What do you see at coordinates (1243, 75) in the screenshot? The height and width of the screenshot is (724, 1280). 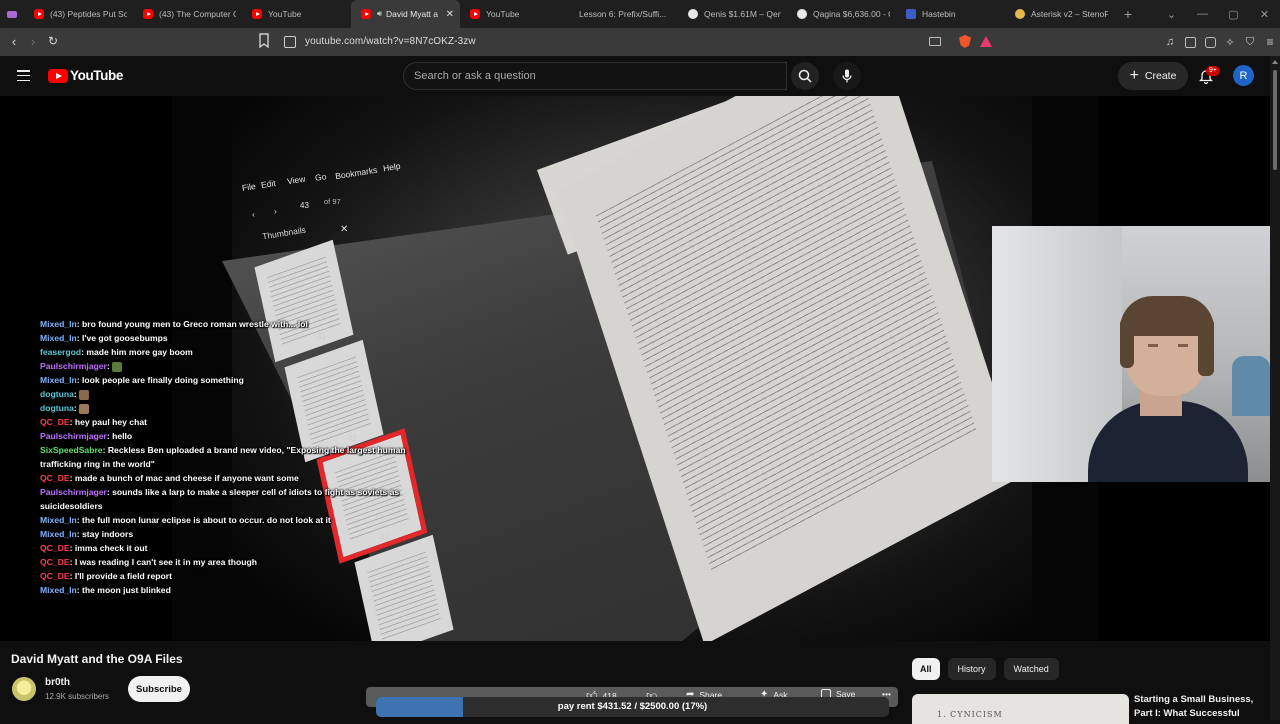 I see `account-avatar: R` at bounding box center [1243, 75].